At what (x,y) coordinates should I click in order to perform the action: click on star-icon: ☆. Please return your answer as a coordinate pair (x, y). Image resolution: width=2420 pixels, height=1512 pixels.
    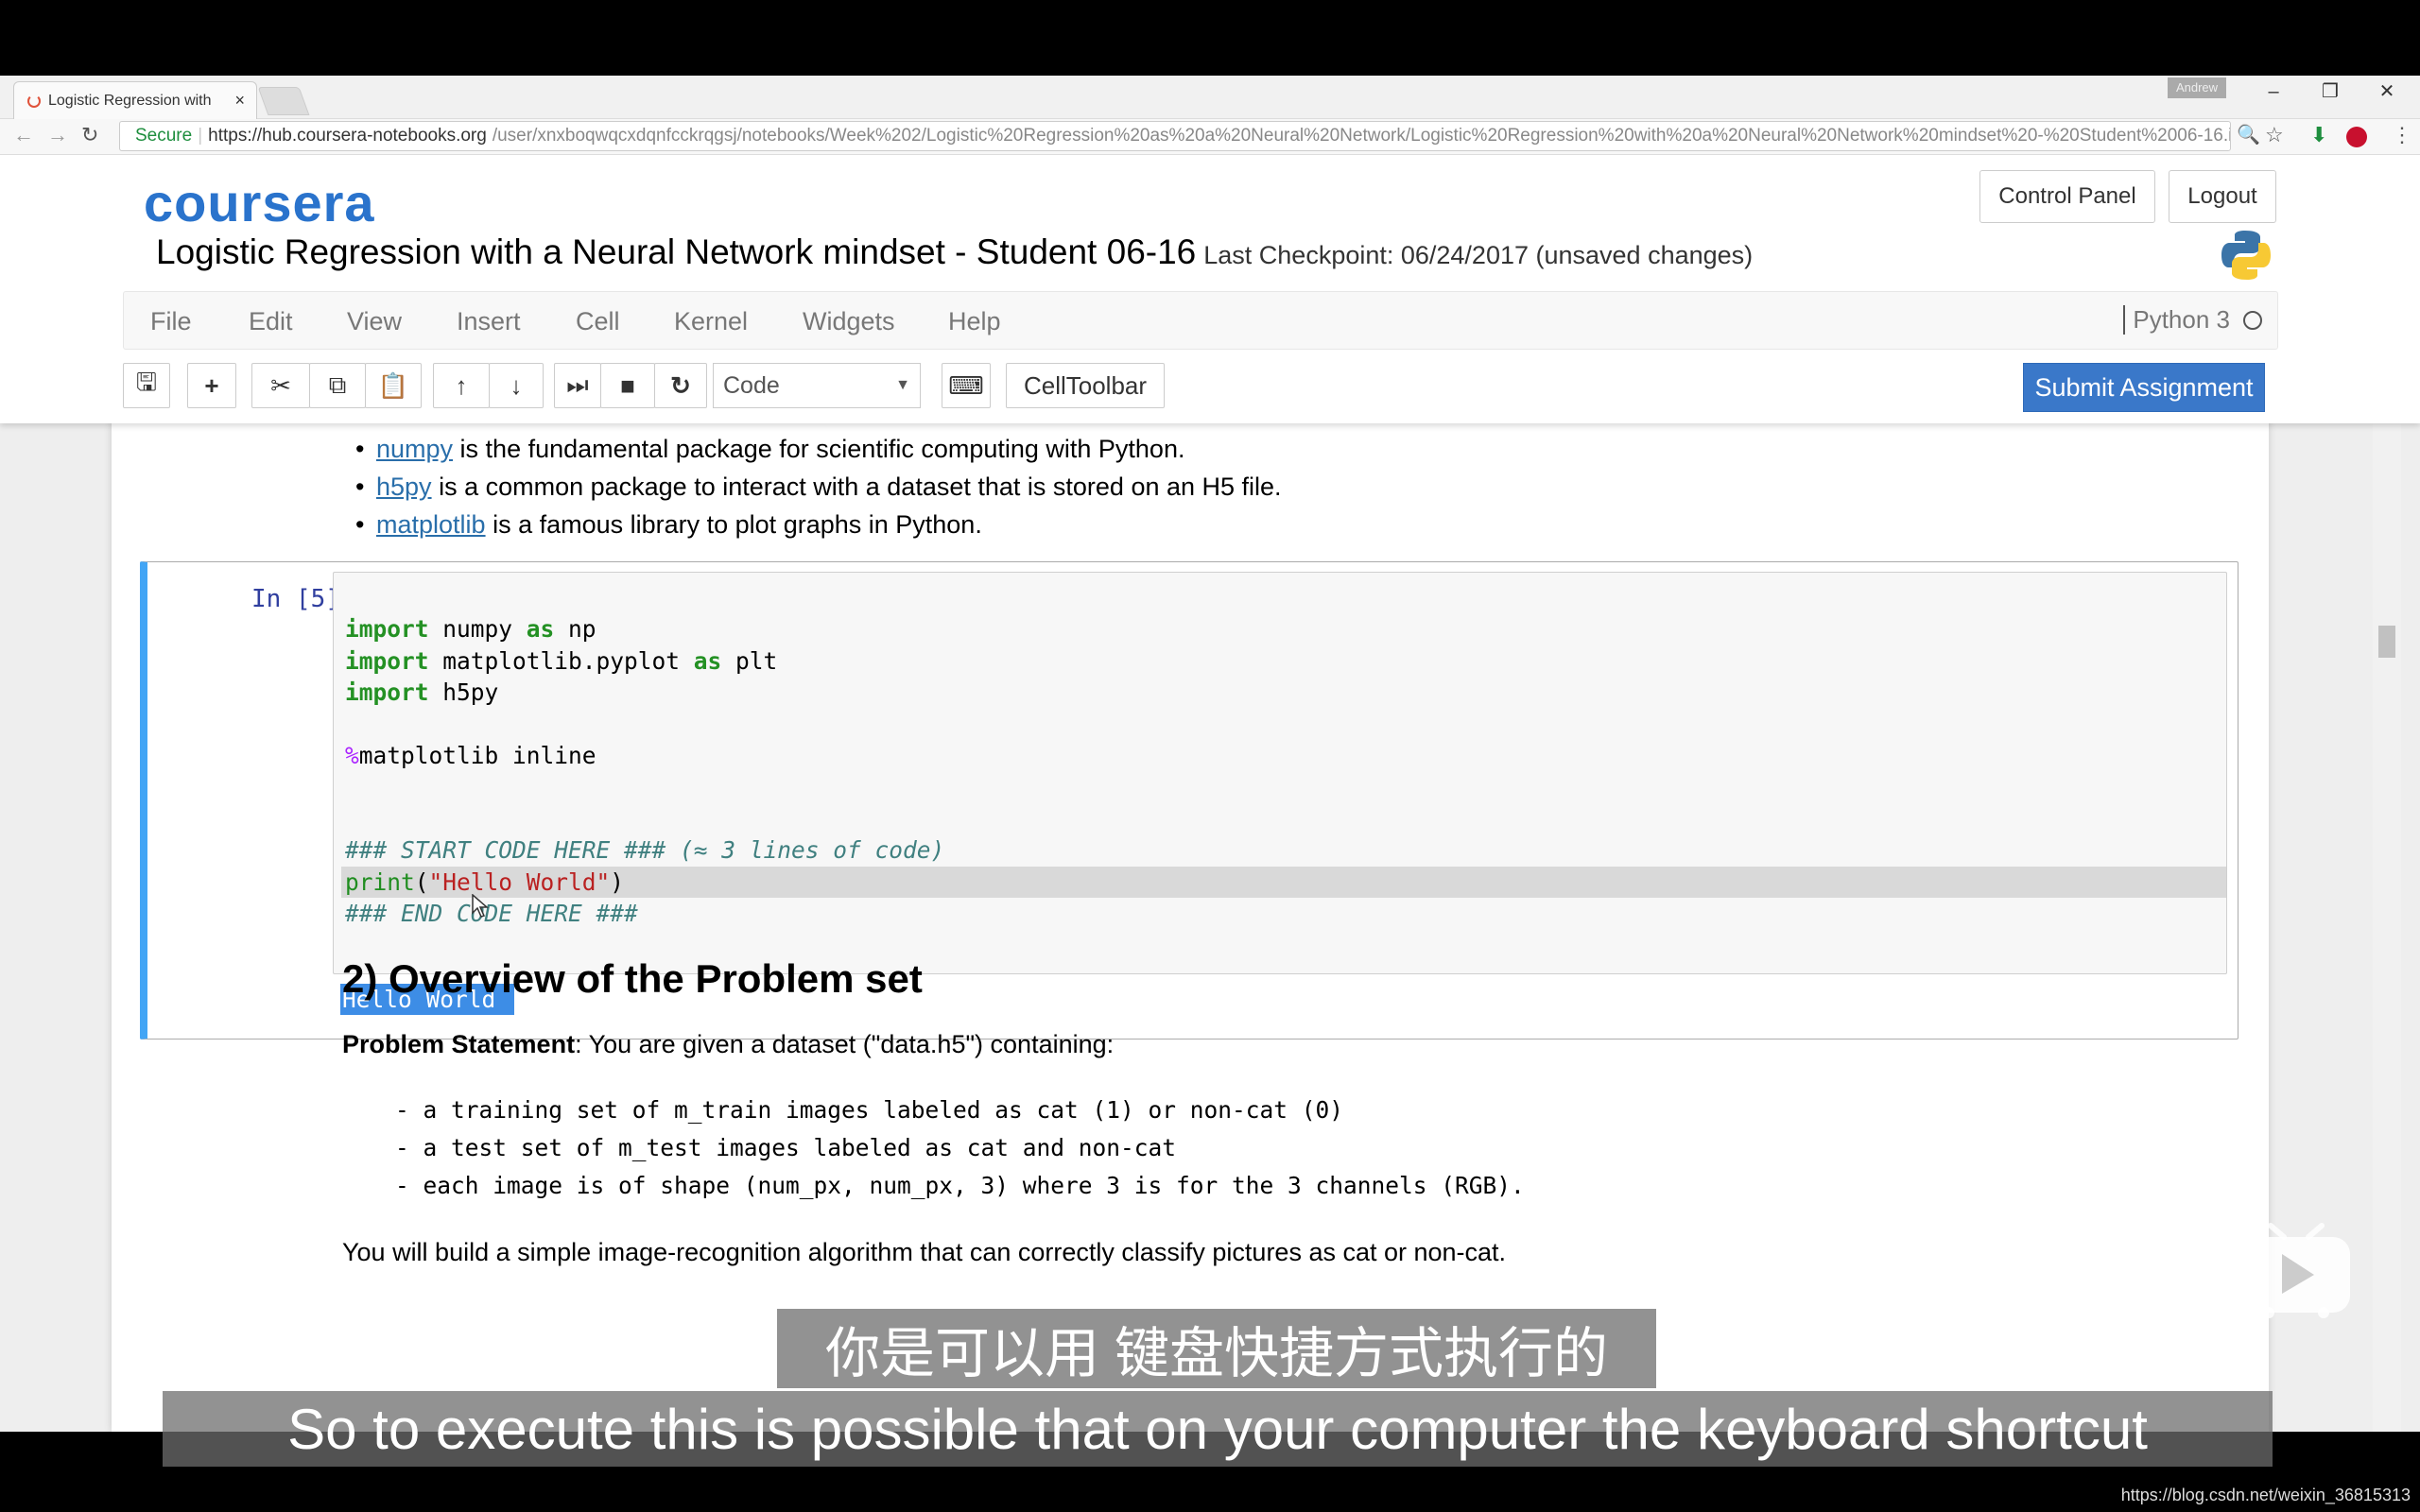
    Looking at the image, I should click on (2274, 135).